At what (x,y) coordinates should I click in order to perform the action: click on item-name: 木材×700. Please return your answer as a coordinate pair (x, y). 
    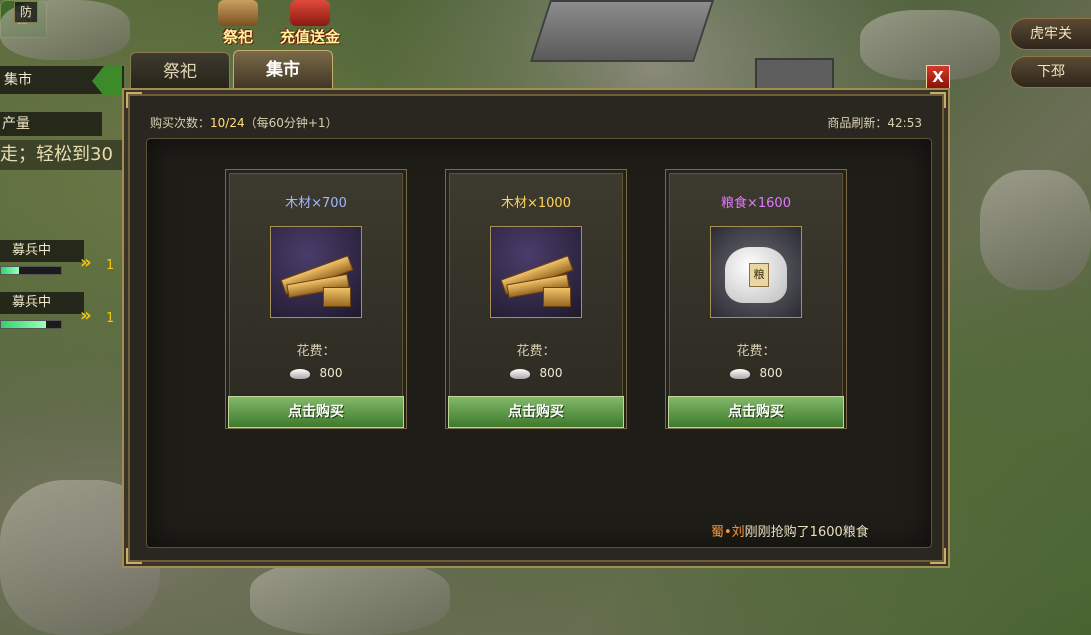
    Looking at the image, I should click on (316, 203).